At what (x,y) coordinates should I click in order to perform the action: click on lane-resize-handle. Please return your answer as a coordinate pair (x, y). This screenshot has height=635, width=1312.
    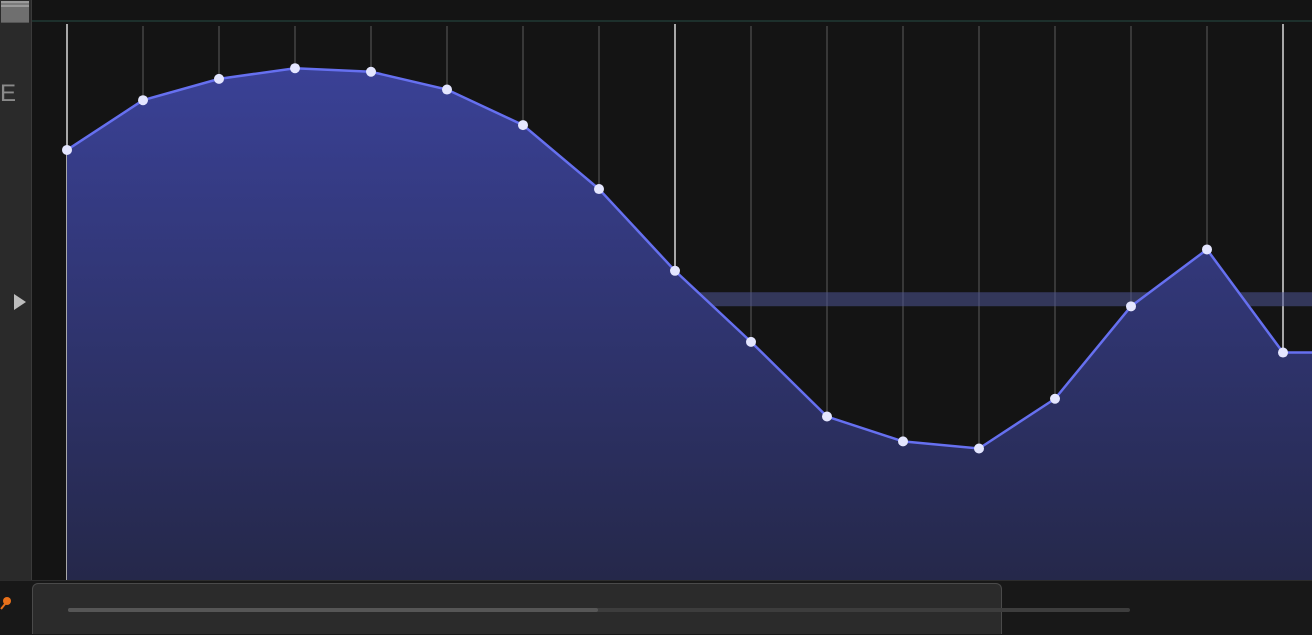
    Looking at the image, I should click on (15, 12).